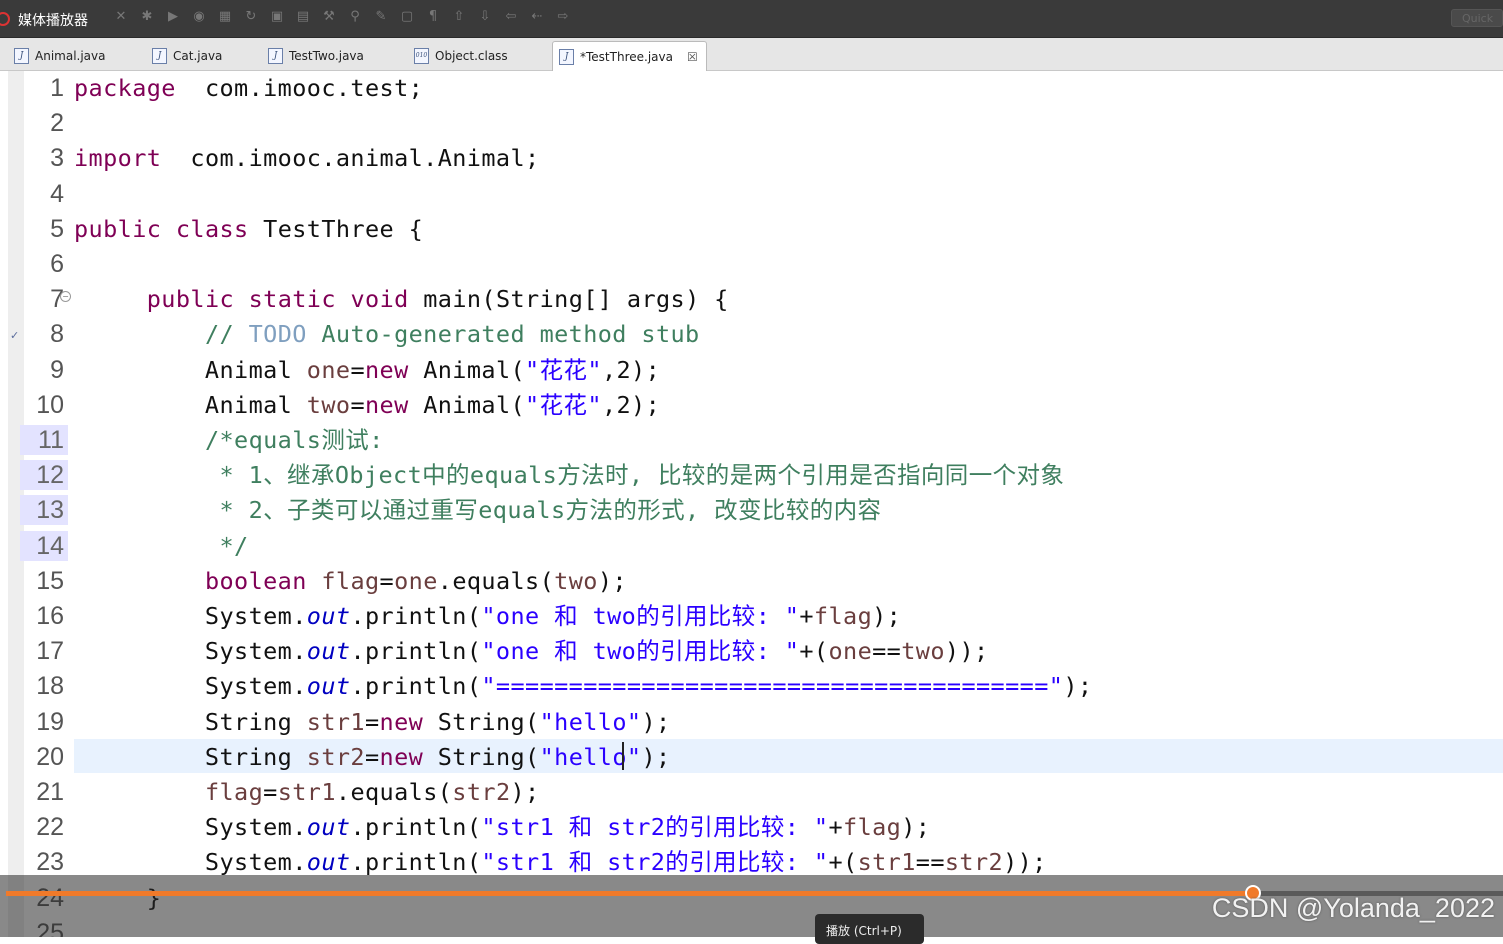 The image size is (1503, 944). Describe the element at coordinates (350, 158) in the screenshot. I see `code-token: com.imooc.animal.Animal;` at that location.